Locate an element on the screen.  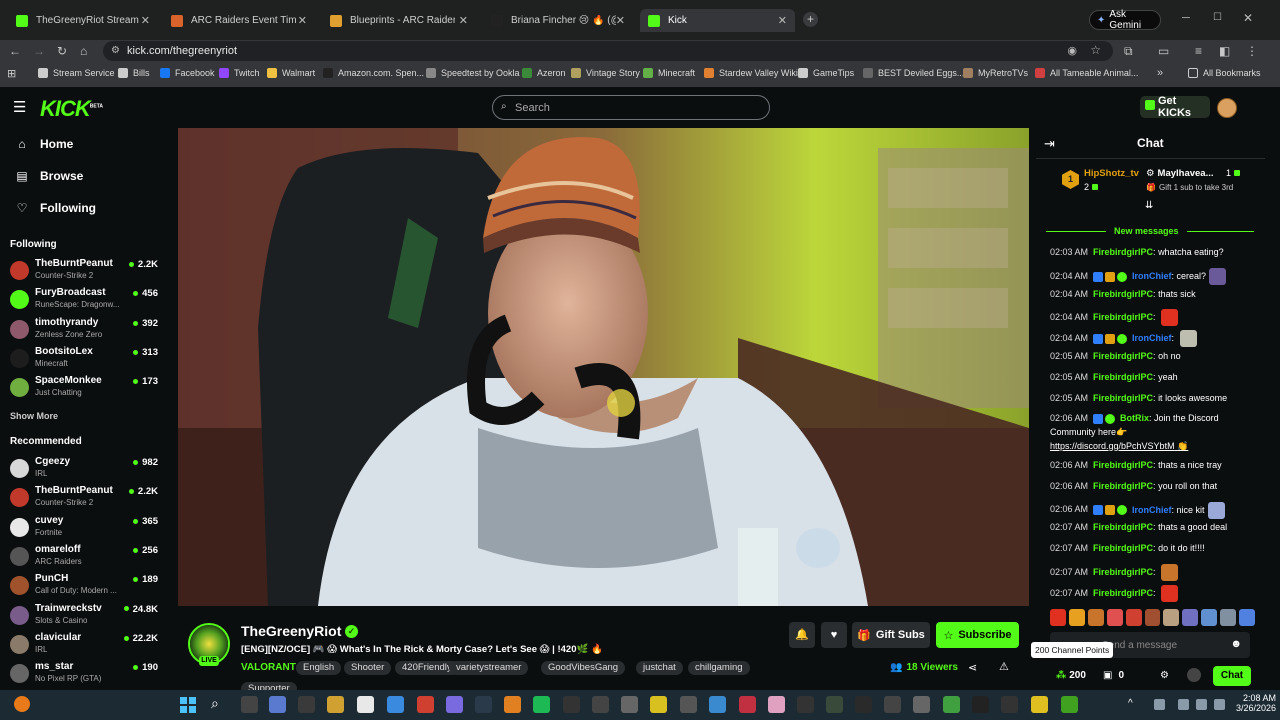
pinned-expand-icon: ⇊ is located at coordinates (1149, 205).